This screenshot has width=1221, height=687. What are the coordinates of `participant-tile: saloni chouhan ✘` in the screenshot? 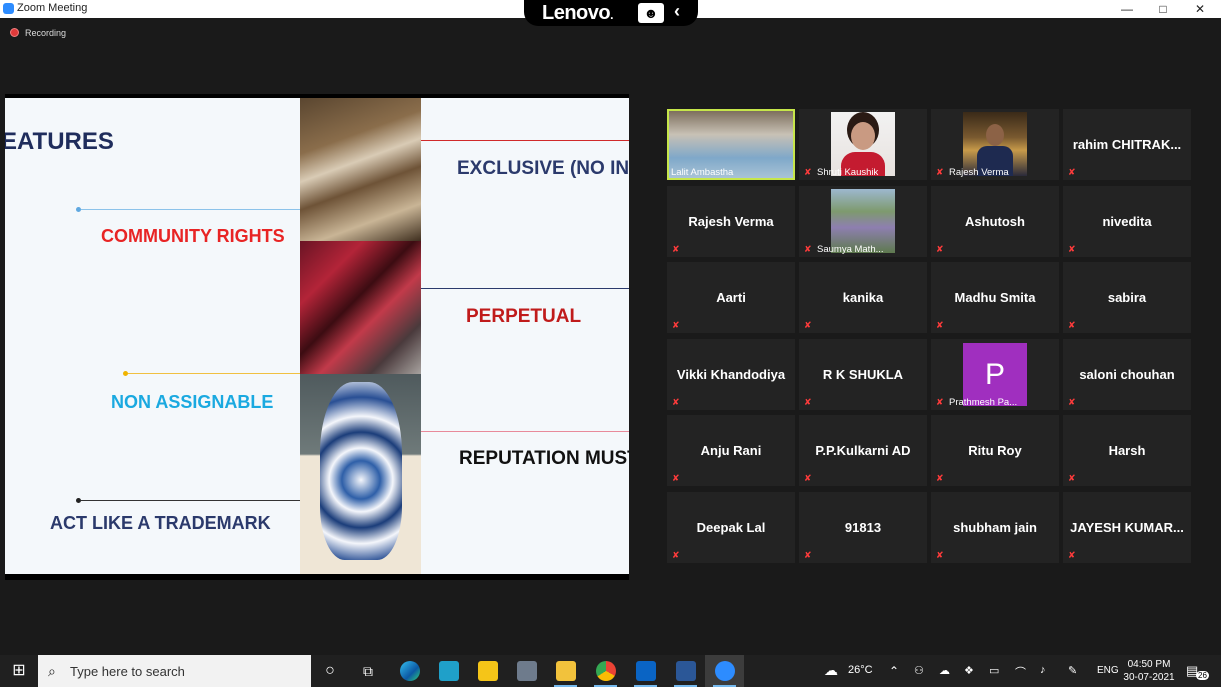 It's located at (1127, 374).